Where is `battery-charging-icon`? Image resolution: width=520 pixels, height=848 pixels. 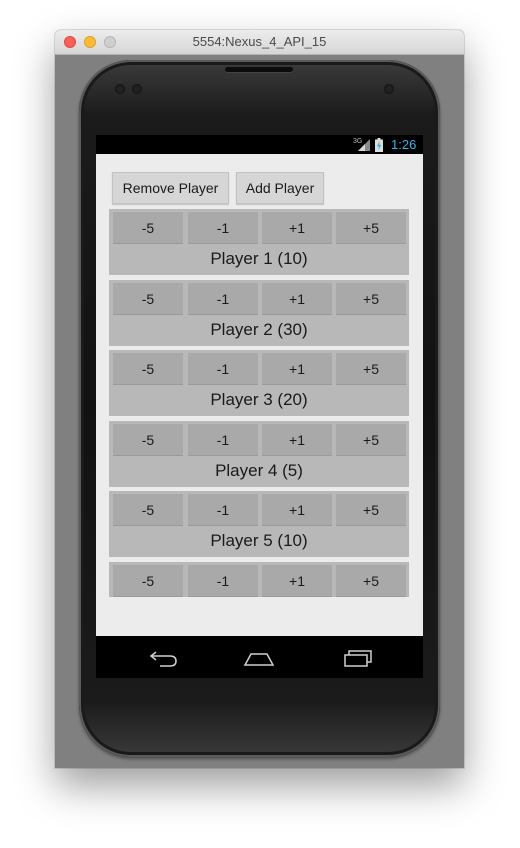
battery-charging-icon is located at coordinates (379, 145).